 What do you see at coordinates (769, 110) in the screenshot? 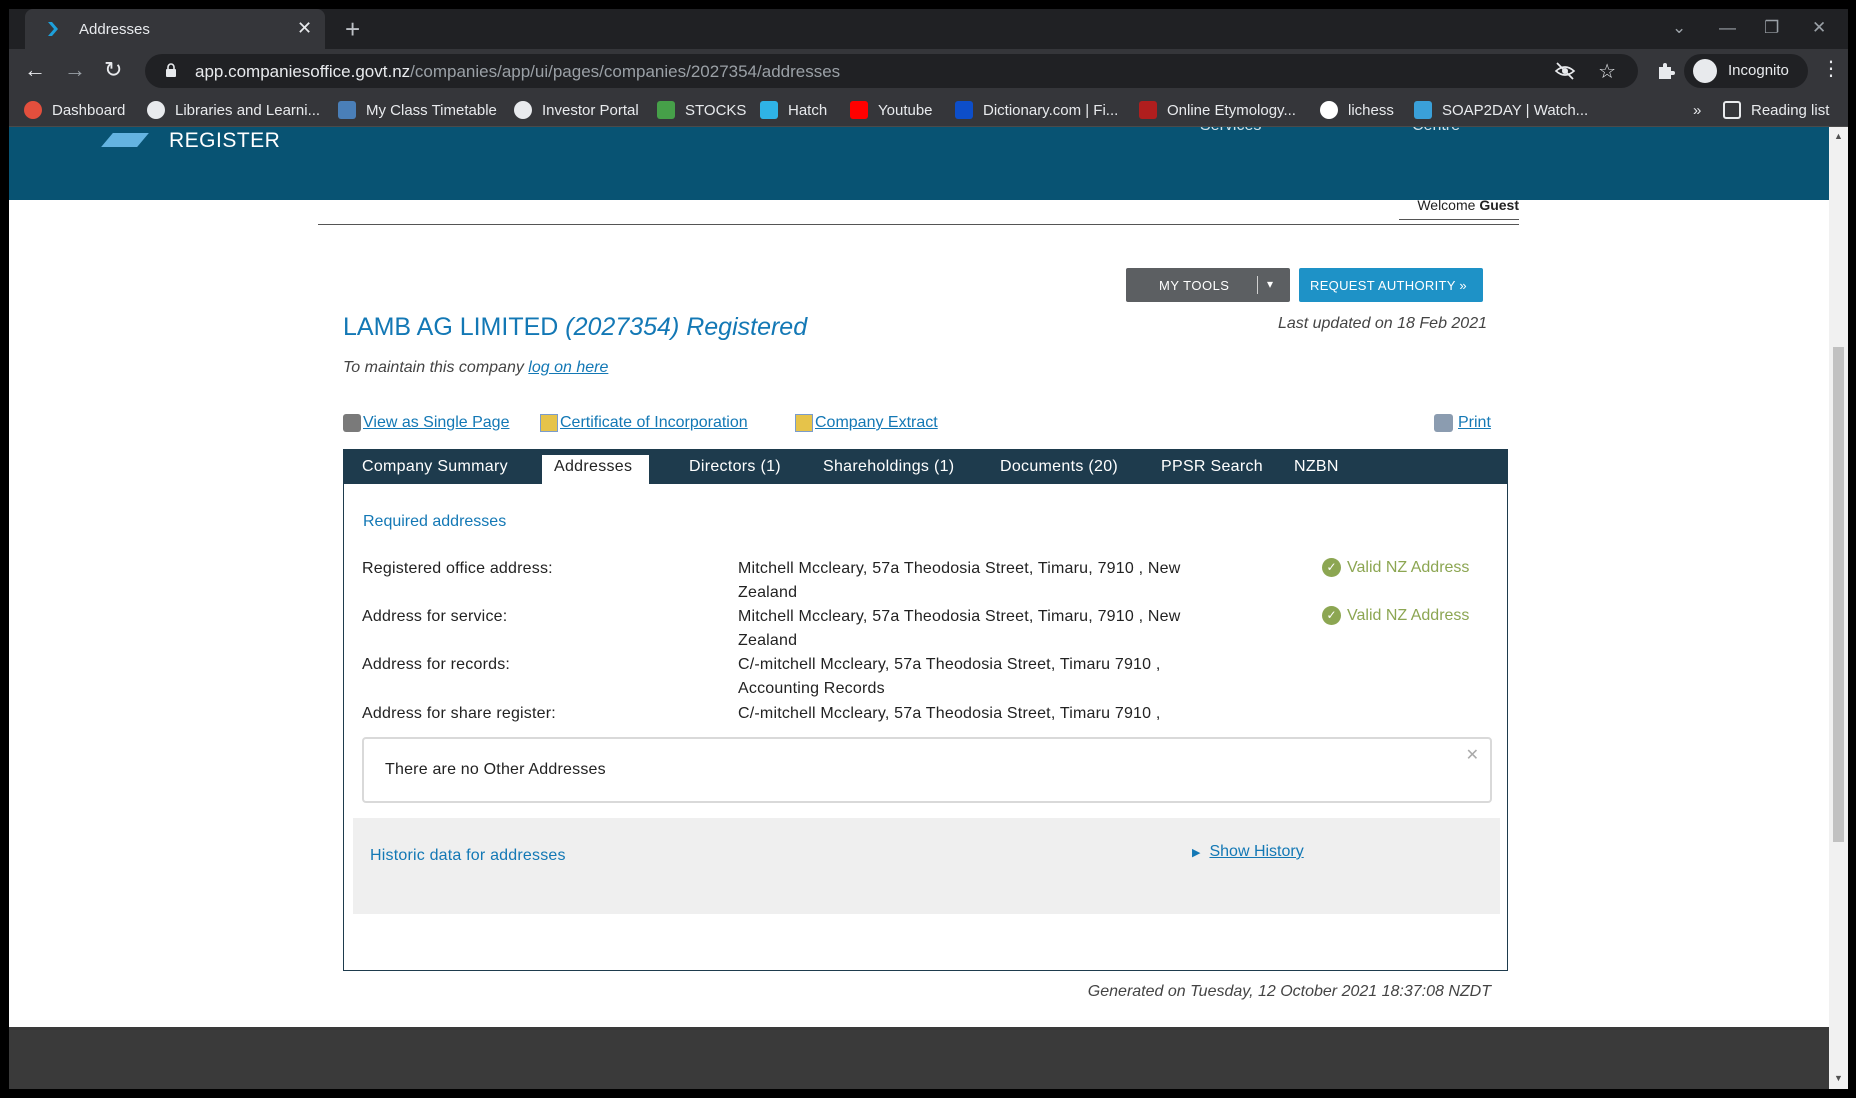
I see `hatch-icon` at bounding box center [769, 110].